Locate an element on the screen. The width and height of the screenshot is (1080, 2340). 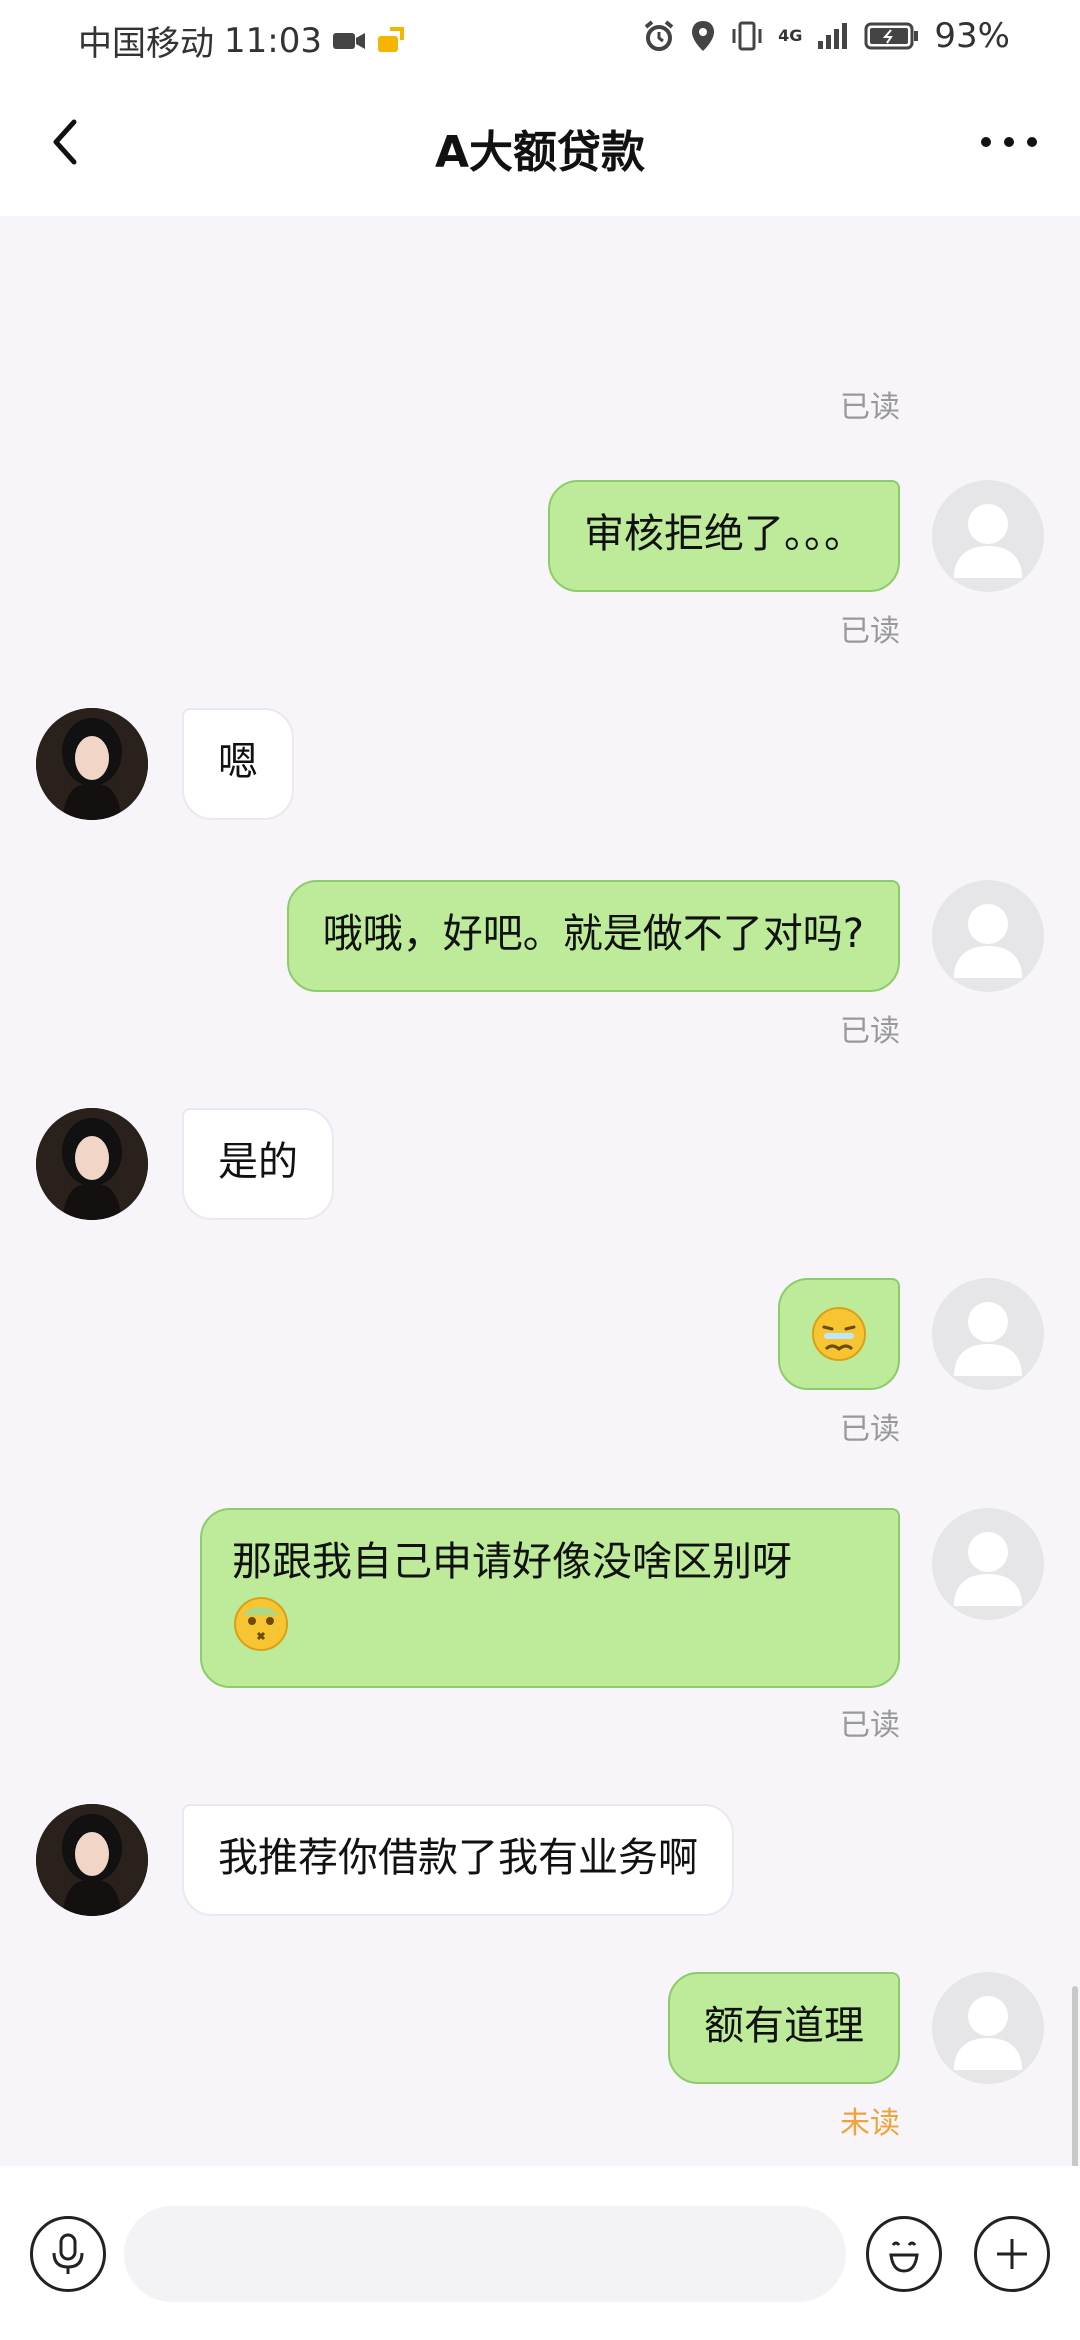
my-message-bubble: 哦哦，好吧。就是做不了对吗? is located at coordinates (593, 936).